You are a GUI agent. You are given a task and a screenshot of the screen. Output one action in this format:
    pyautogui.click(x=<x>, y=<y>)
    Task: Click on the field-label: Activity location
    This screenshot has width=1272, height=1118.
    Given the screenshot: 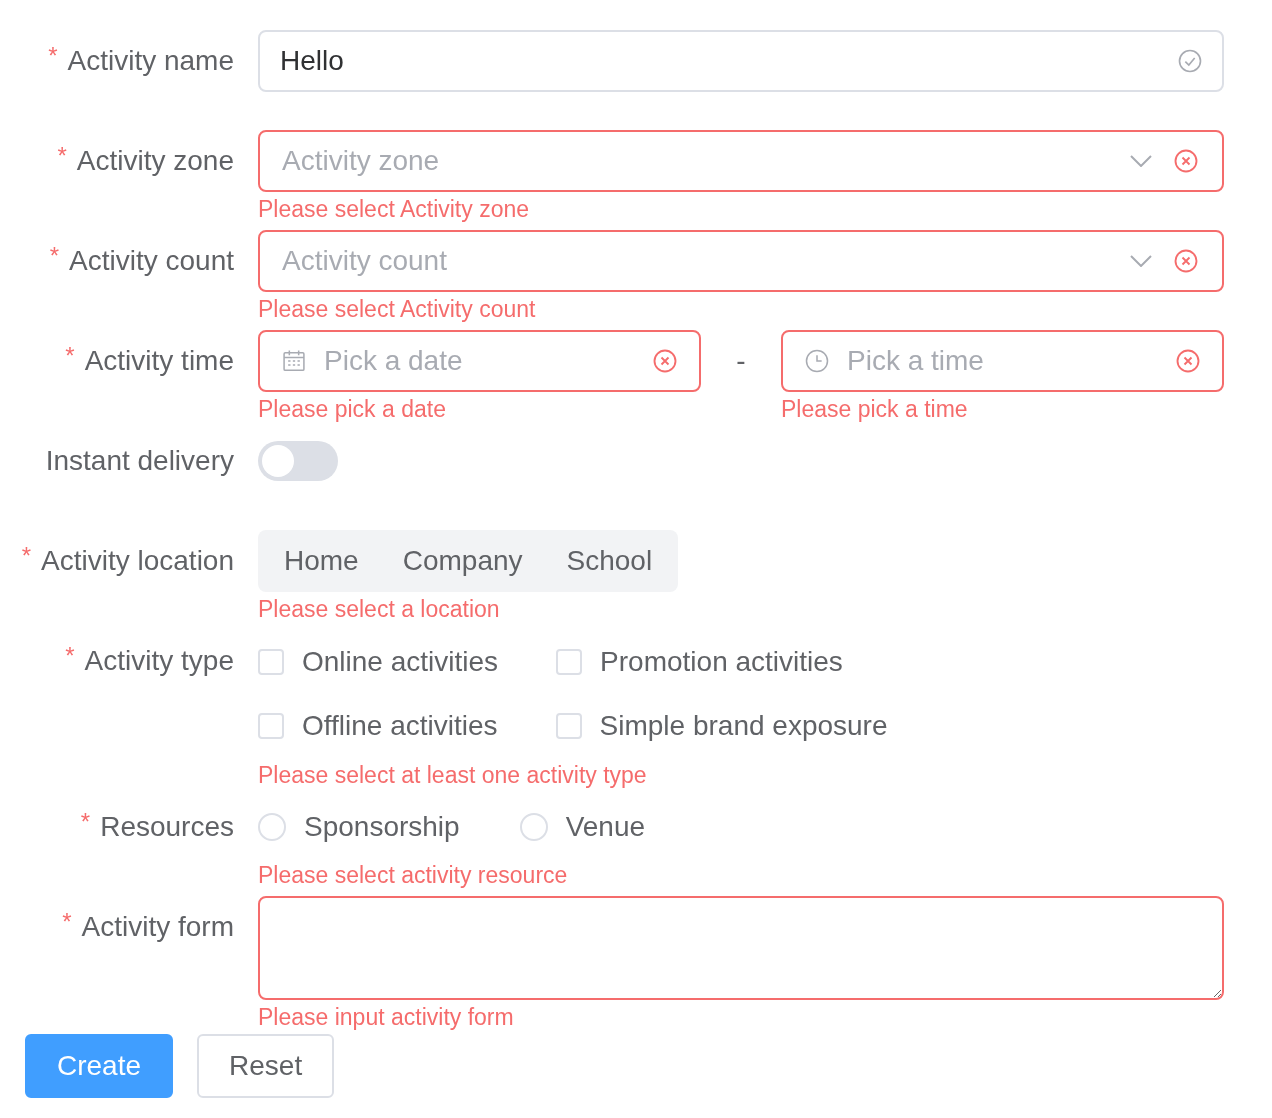 What is the action you would take?
    pyautogui.click(x=137, y=561)
    